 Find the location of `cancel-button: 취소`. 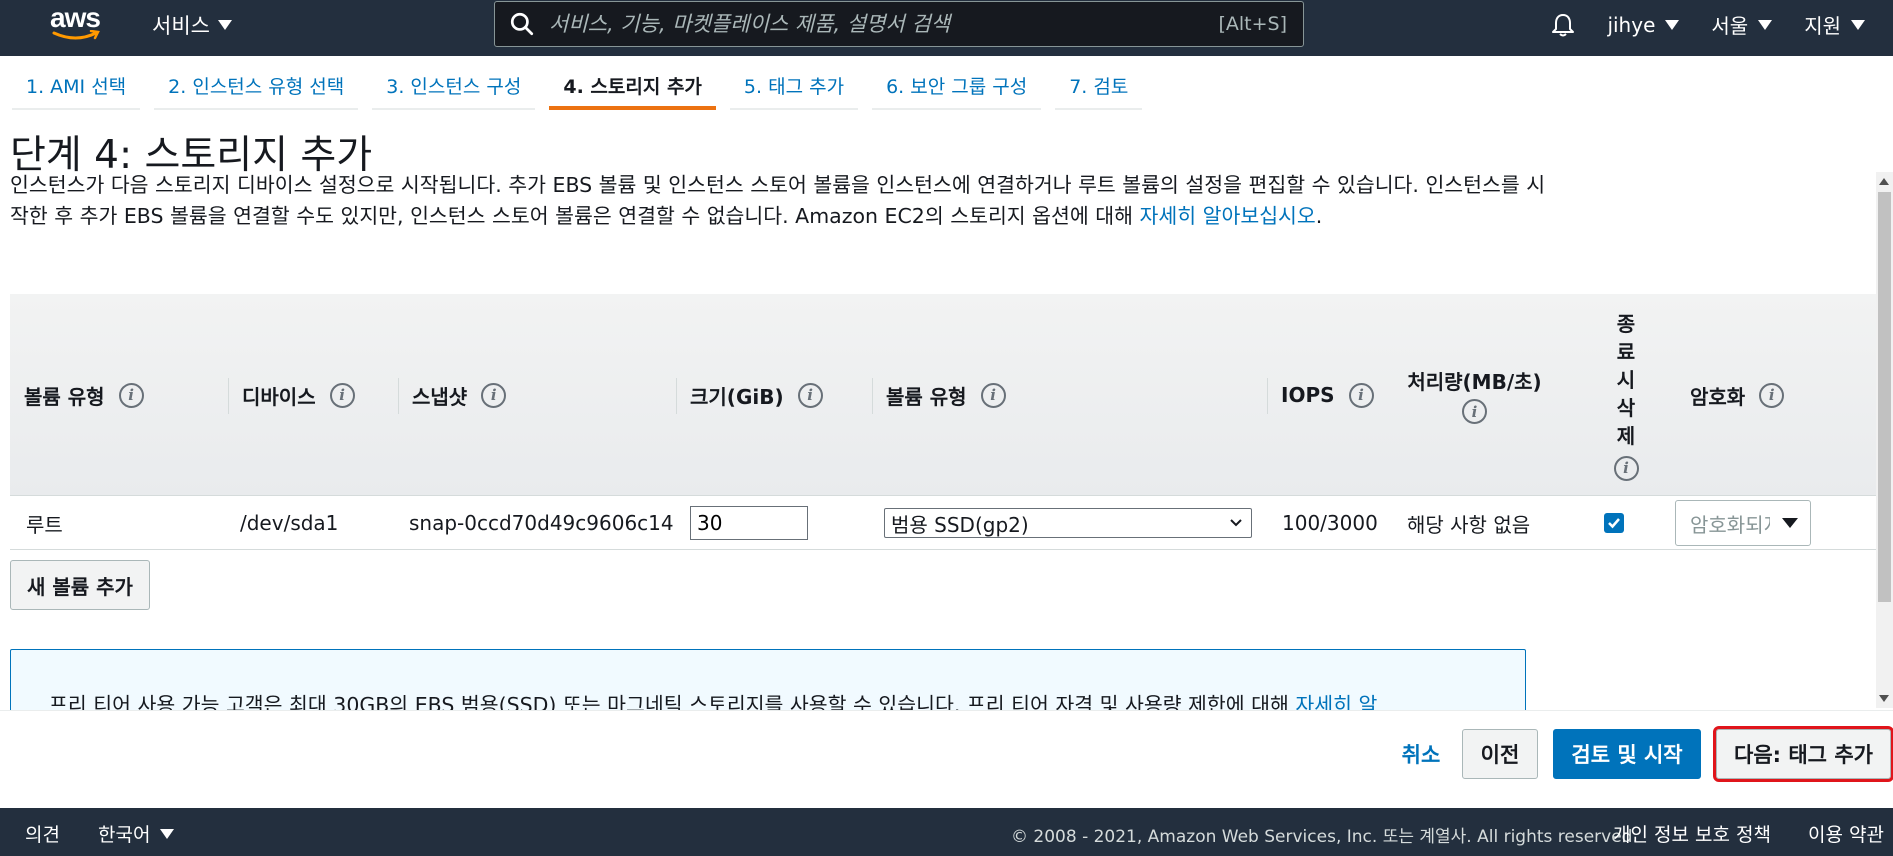

cancel-button: 취소 is located at coordinates (1421, 754).